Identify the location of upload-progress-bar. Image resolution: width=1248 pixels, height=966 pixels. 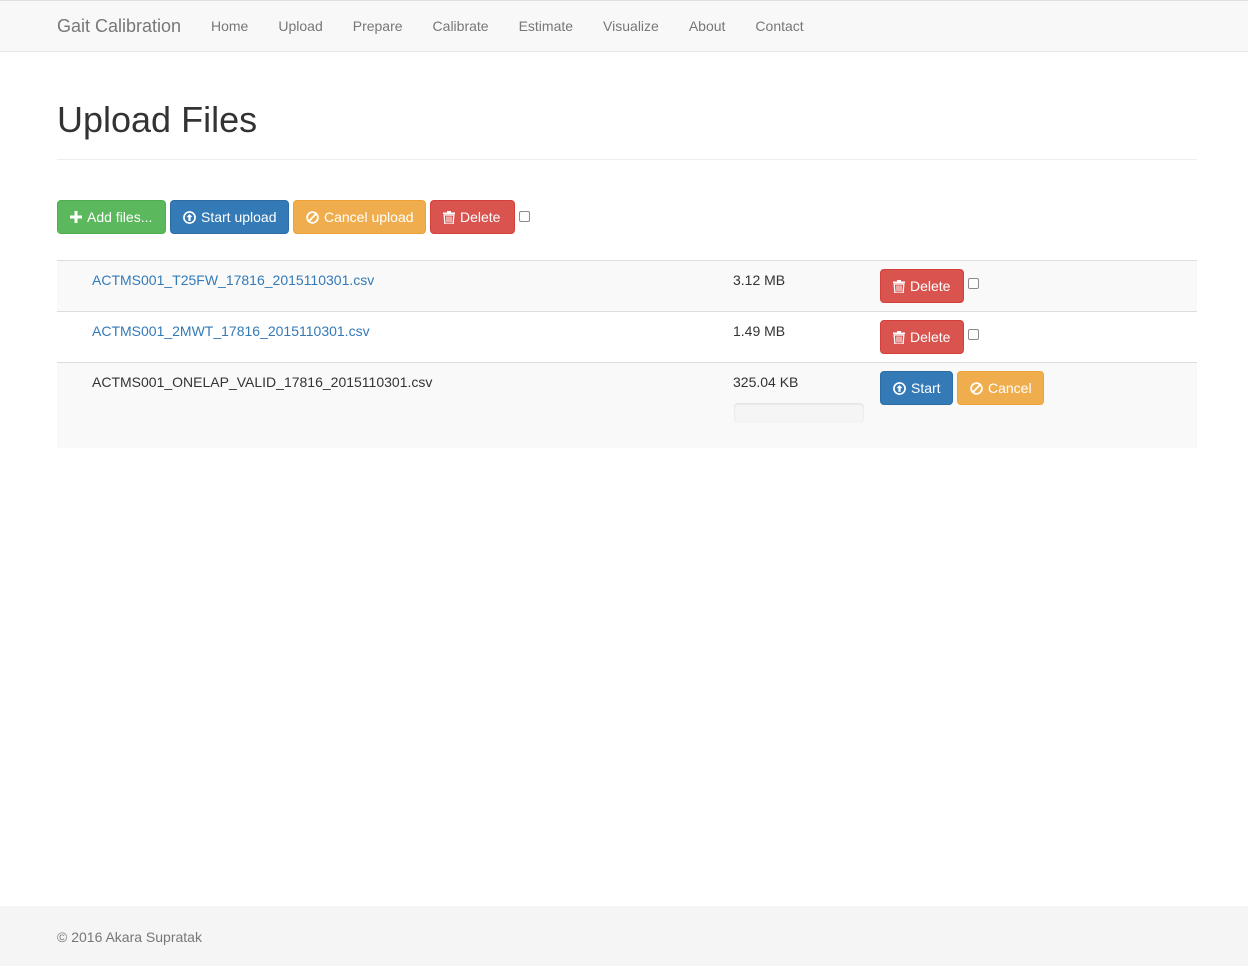
(799, 413).